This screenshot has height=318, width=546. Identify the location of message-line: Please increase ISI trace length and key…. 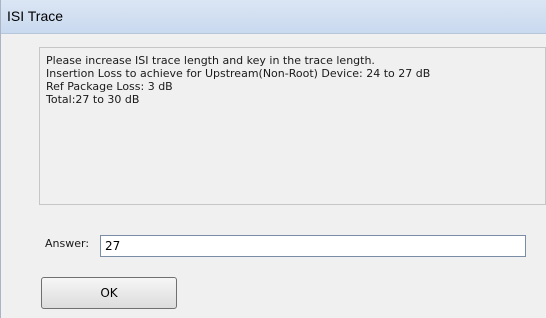
(210, 60).